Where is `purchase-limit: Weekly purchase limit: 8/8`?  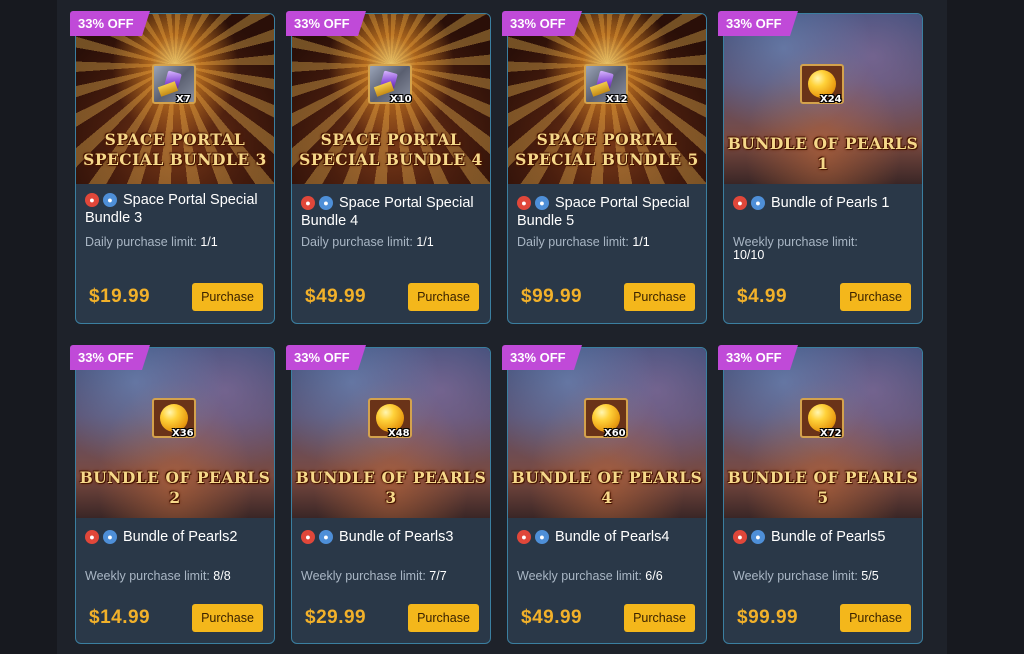 purchase-limit: Weekly purchase limit: 8/8 is located at coordinates (177, 576).